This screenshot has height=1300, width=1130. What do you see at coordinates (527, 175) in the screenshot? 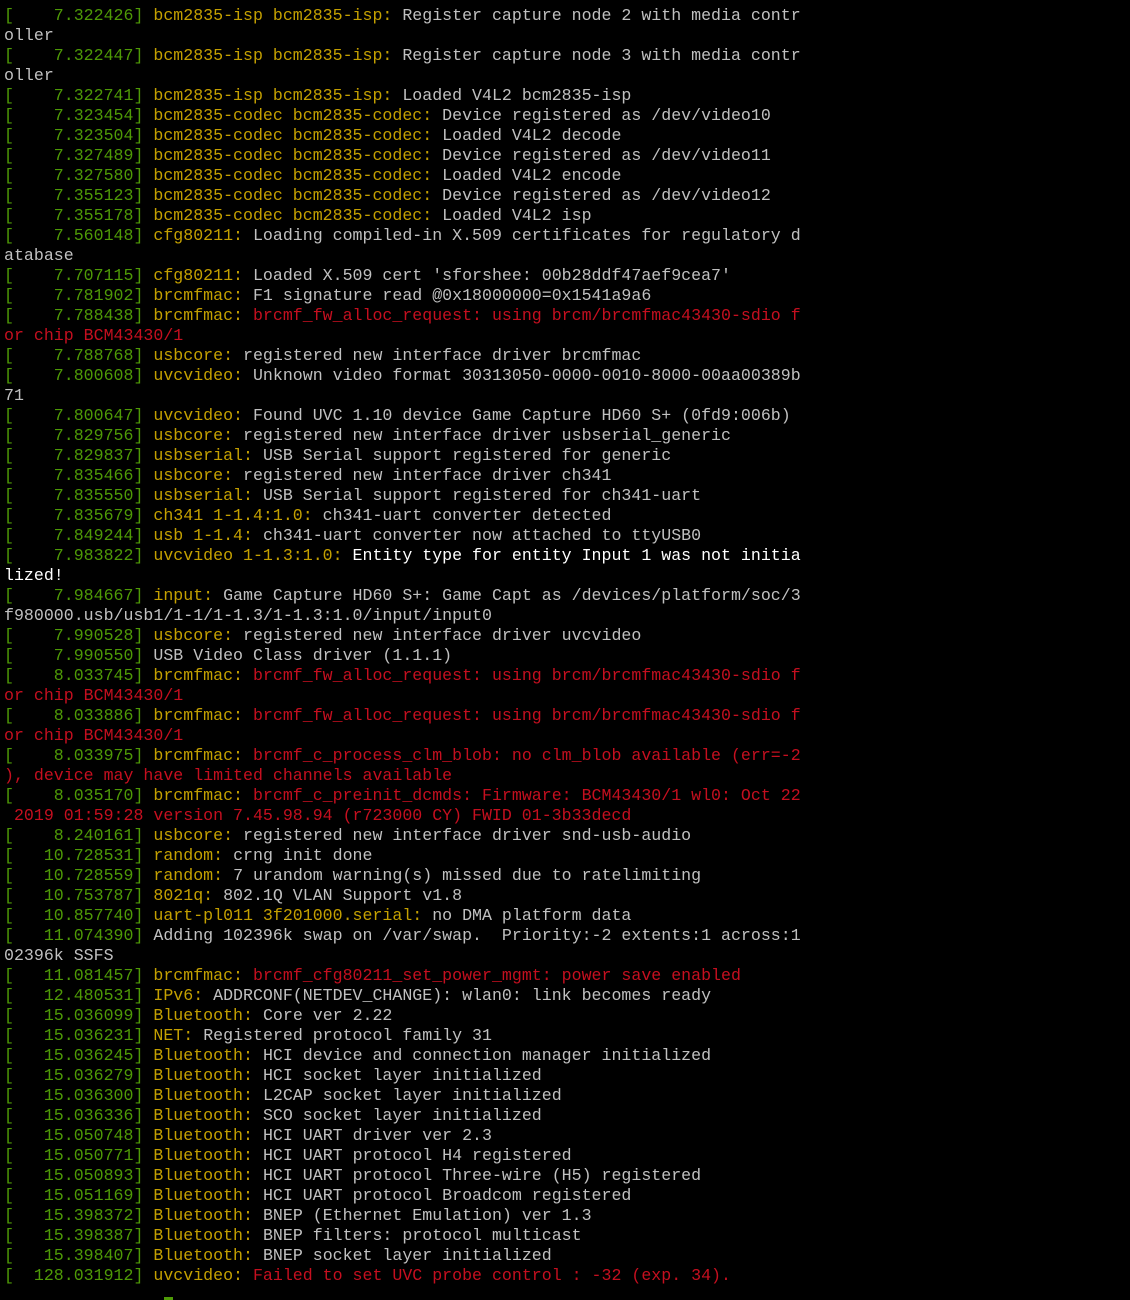
I see `log-message: Loaded V4L2 encode` at bounding box center [527, 175].